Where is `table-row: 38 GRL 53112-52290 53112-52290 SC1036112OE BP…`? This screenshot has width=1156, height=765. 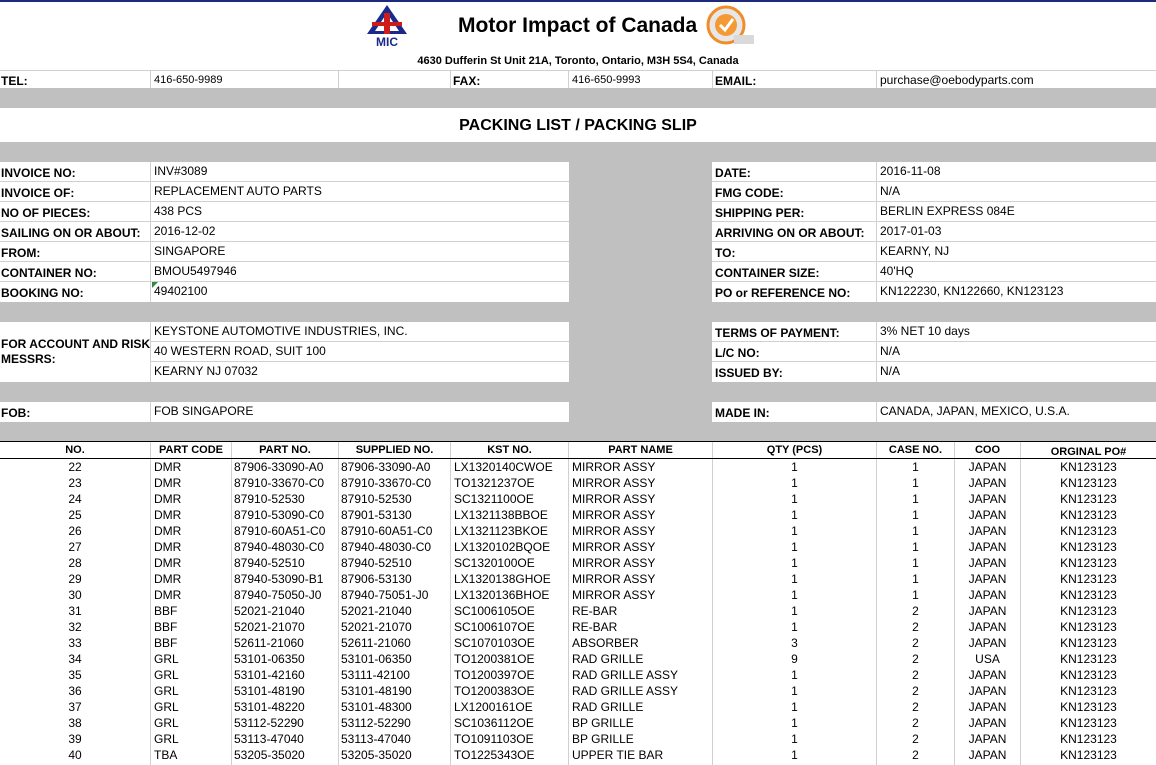
table-row: 38 GRL 53112-52290 53112-52290 SC1036112OE BP… is located at coordinates (578, 723).